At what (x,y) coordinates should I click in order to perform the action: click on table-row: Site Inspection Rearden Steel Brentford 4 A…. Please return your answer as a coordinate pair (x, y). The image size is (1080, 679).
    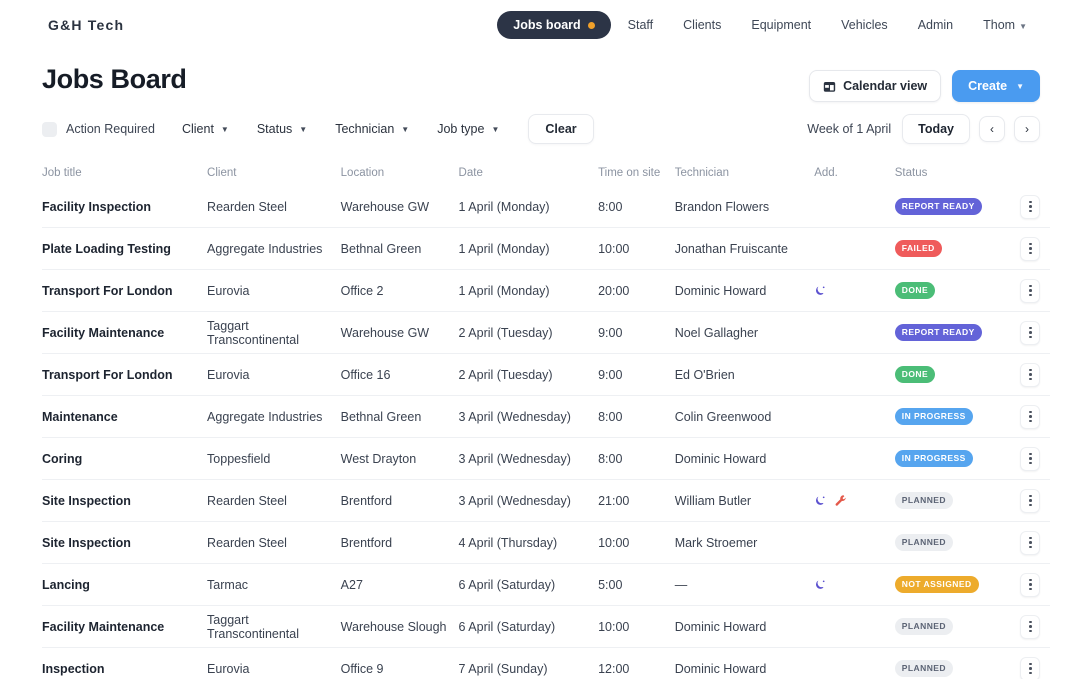
    Looking at the image, I should click on (546, 543).